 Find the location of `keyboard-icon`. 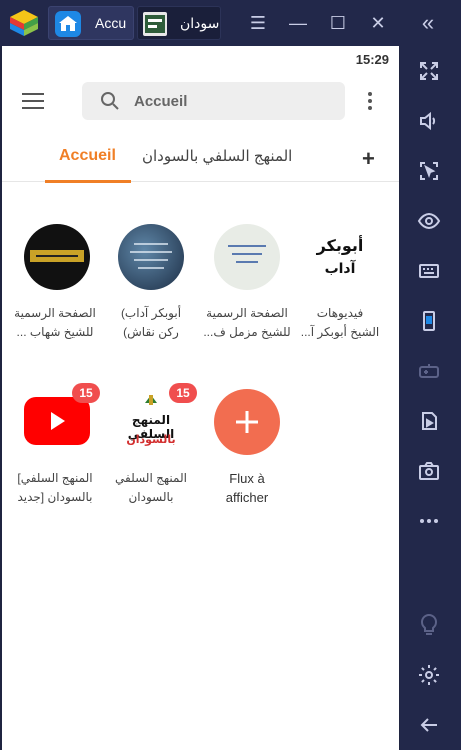

keyboard-icon is located at coordinates (429, 271).